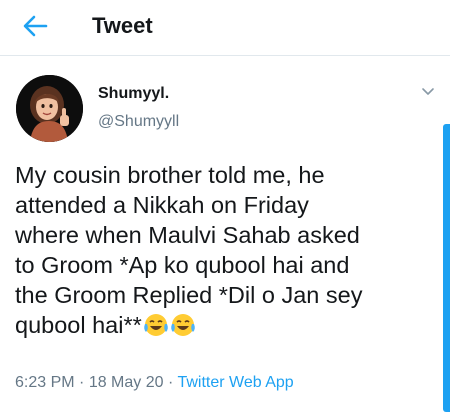 Image resolution: width=450 pixels, height=412 pixels. What do you see at coordinates (428, 92) in the screenshot?
I see `chevron-down-icon` at bounding box center [428, 92].